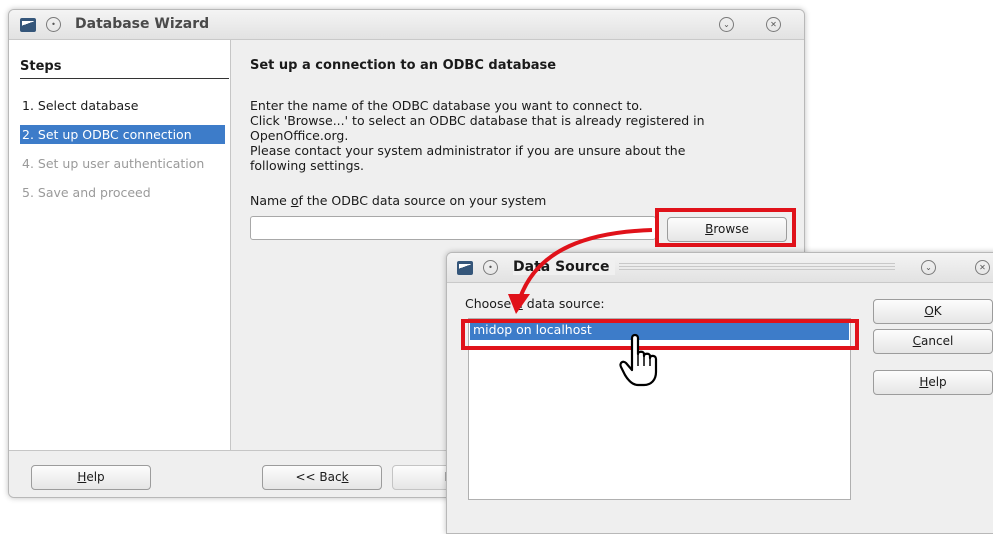 This screenshot has width=993, height=534. Describe the element at coordinates (519, 303) in the screenshot. I see `choose-mnemonic: a` at that location.